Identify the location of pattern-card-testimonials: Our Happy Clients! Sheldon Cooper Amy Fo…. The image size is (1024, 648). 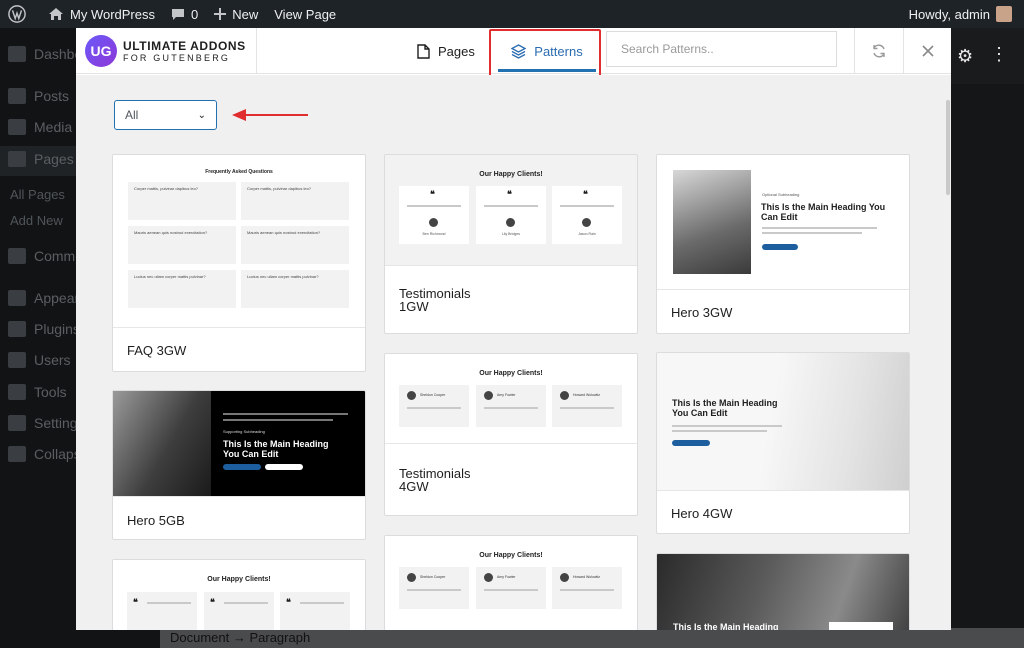
(511, 582).